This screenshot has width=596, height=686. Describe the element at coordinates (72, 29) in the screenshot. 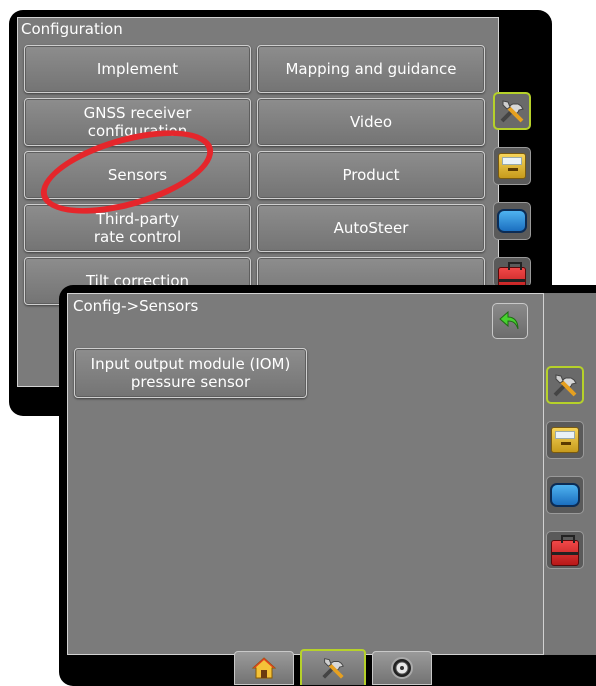

I see `configuration-title: Configuration` at that location.